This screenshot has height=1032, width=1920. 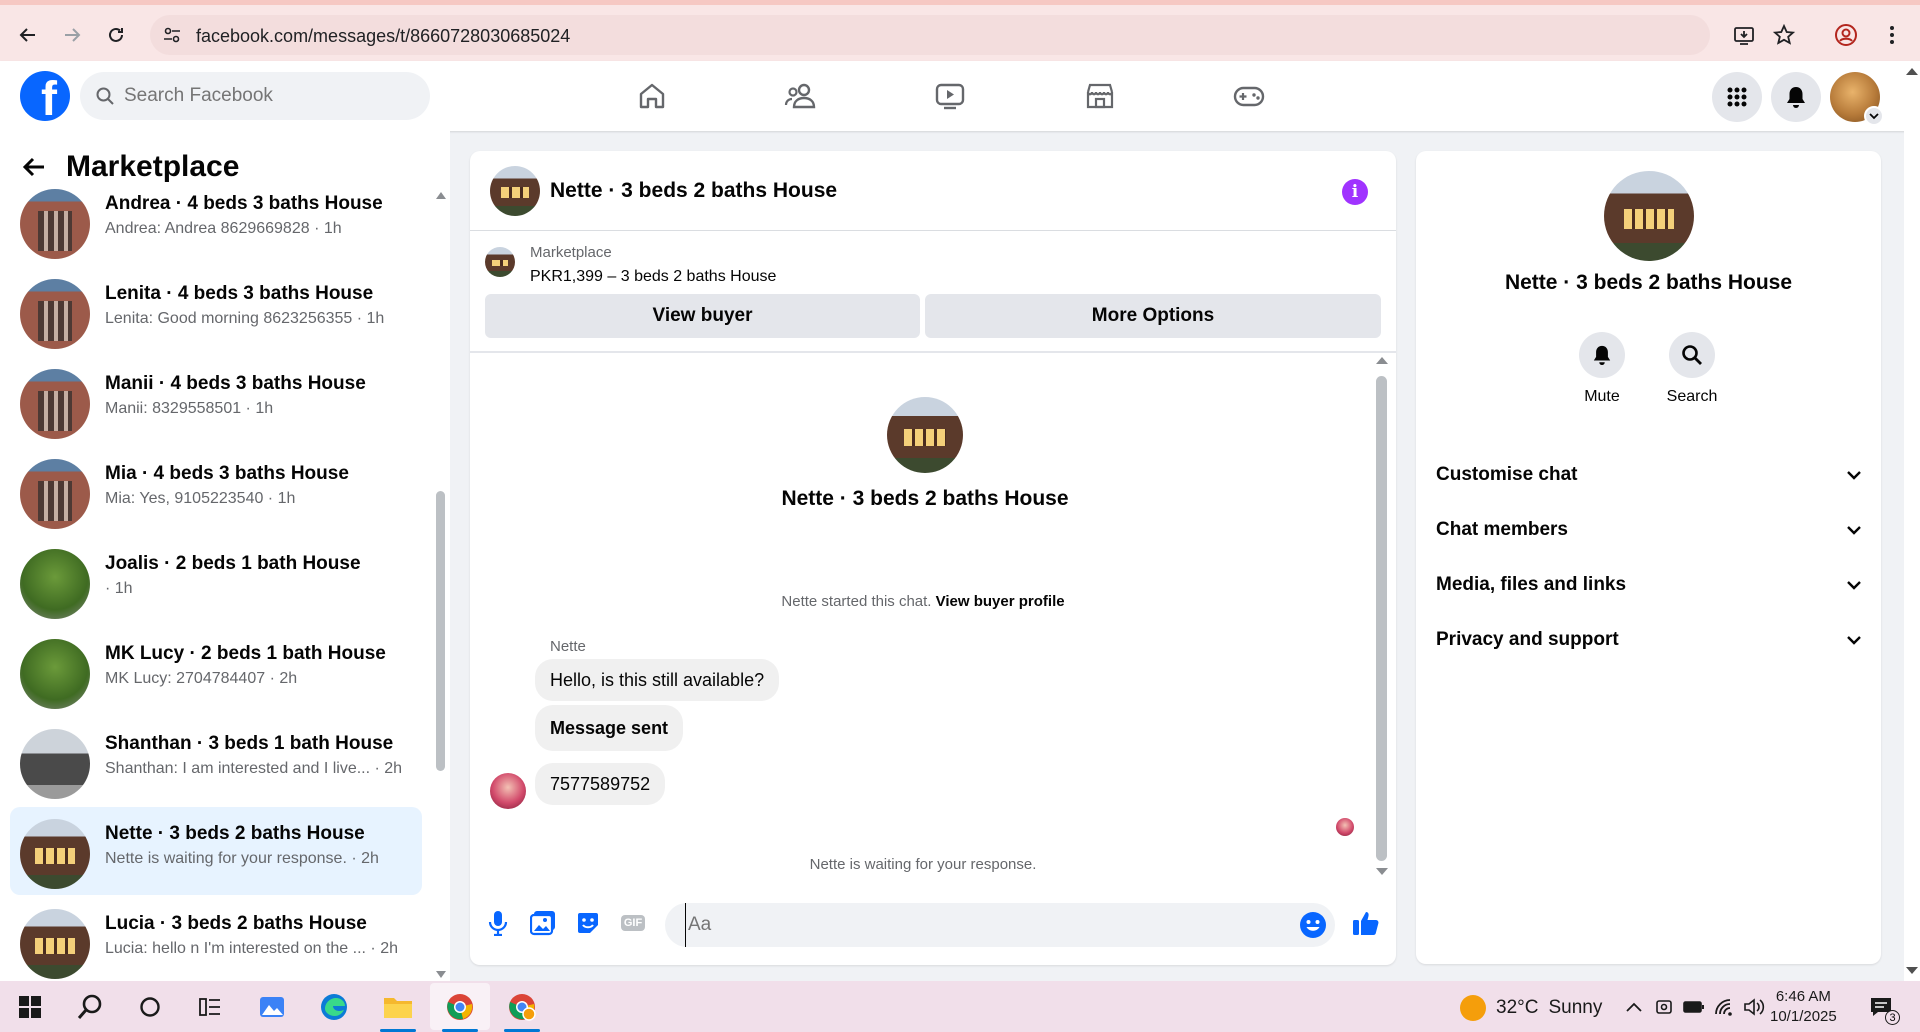 I want to click on section-label: Chat members, so click(x=1502, y=529).